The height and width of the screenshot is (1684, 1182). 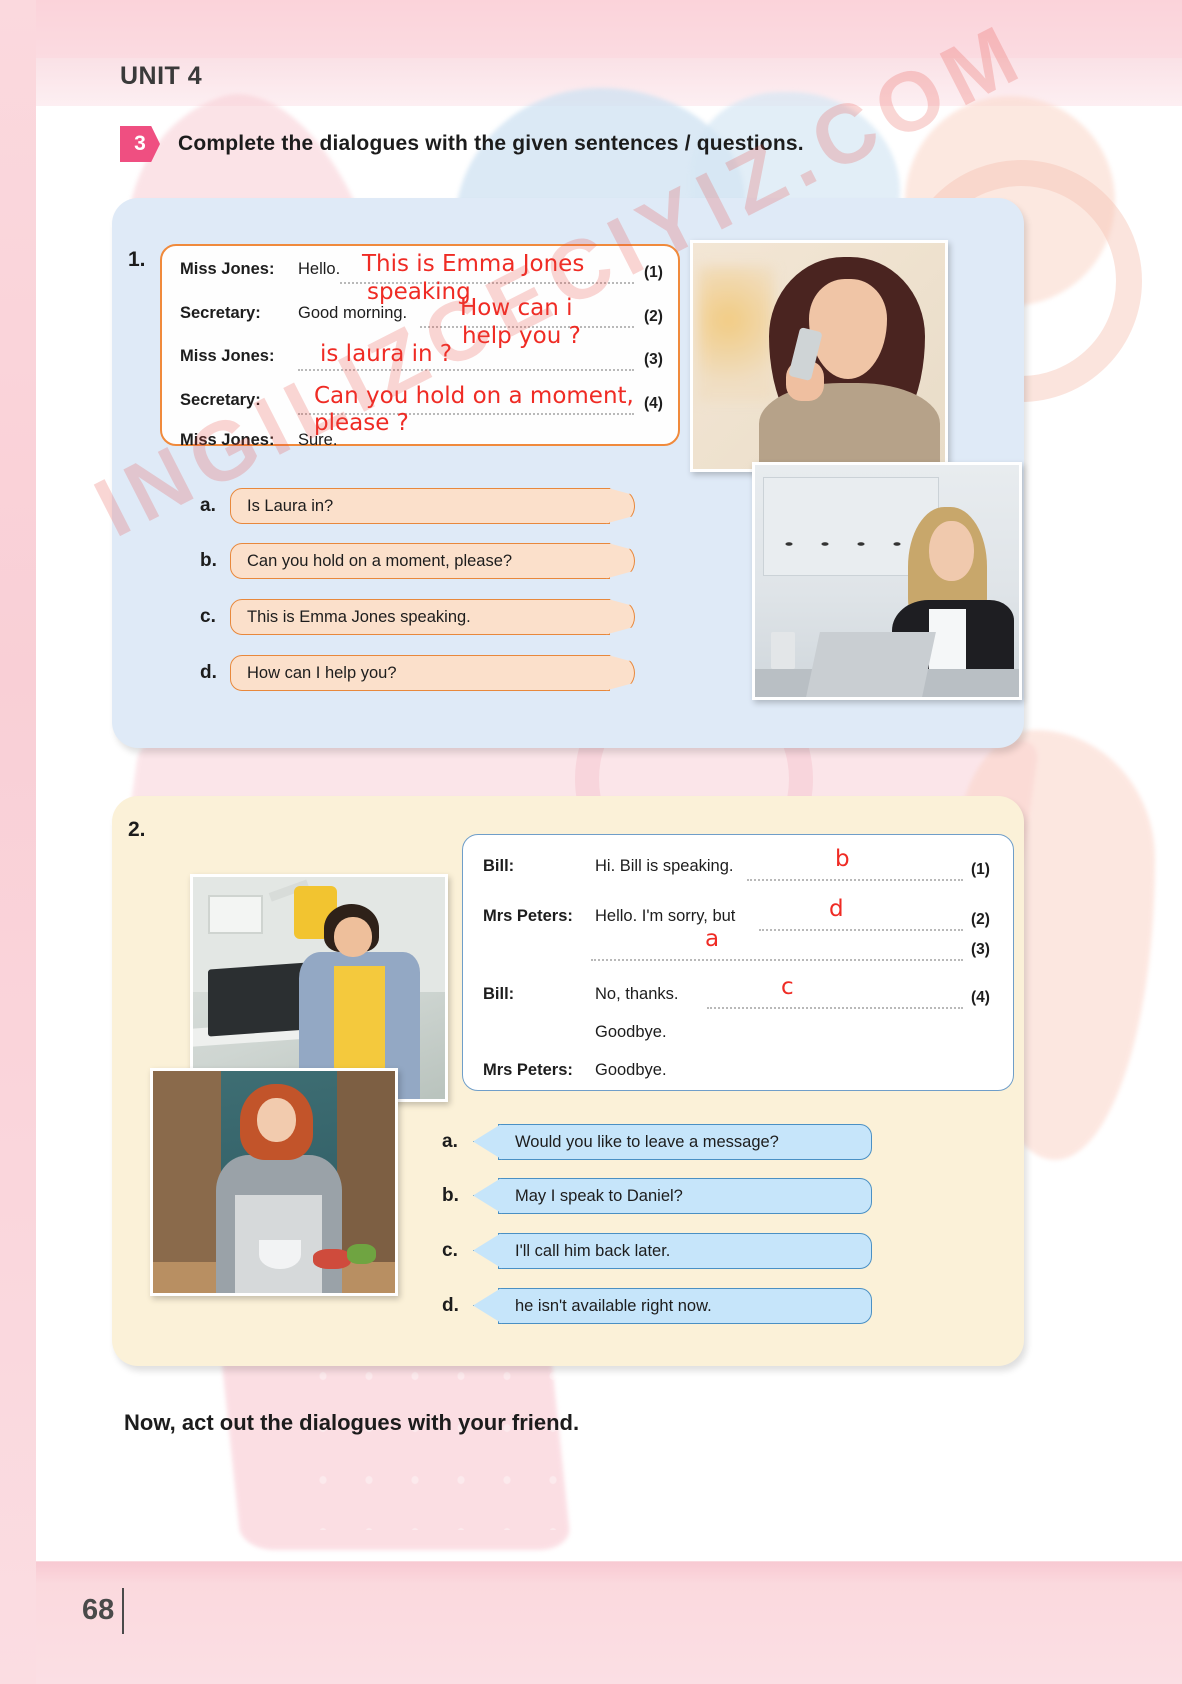 I want to click on dialogue-row: Secretary:, so click(x=239, y=400).